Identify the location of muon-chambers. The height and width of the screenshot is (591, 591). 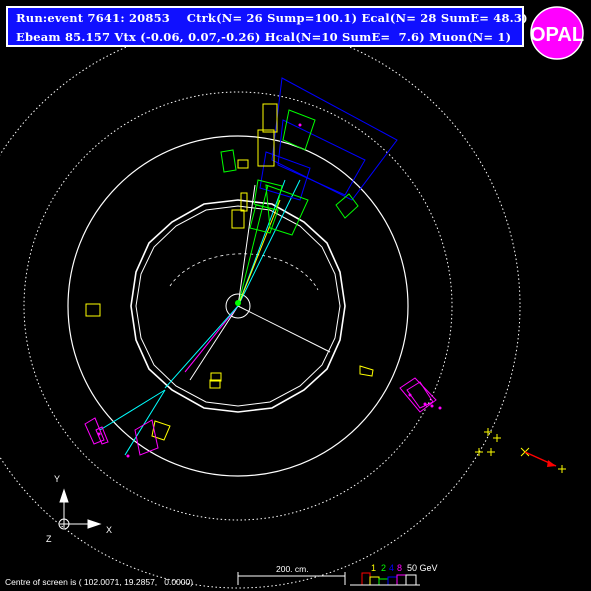
(328, 139).